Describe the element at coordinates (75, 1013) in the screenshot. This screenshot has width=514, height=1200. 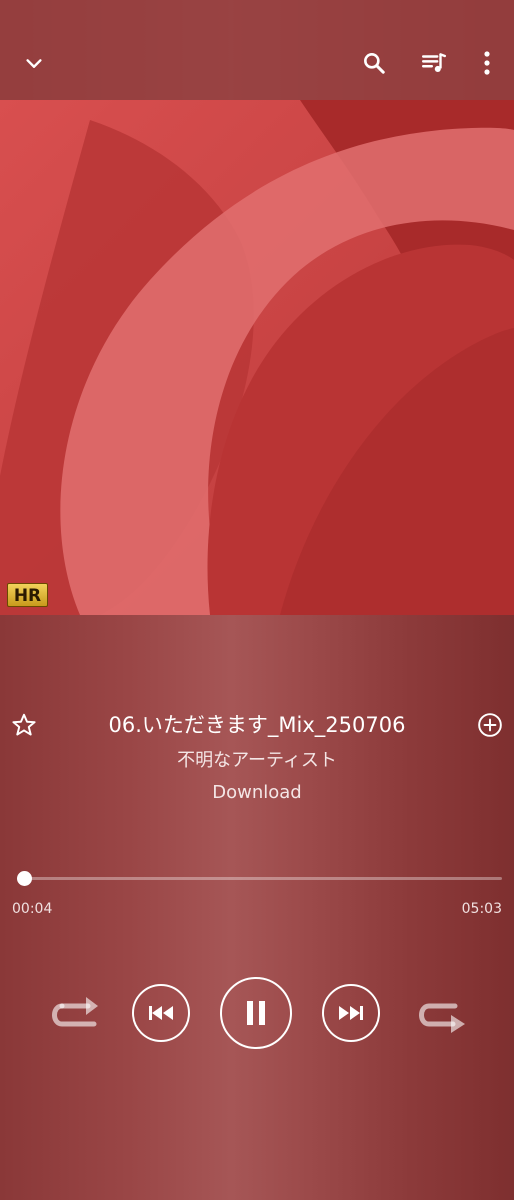
I see `shuffle-icon` at that location.